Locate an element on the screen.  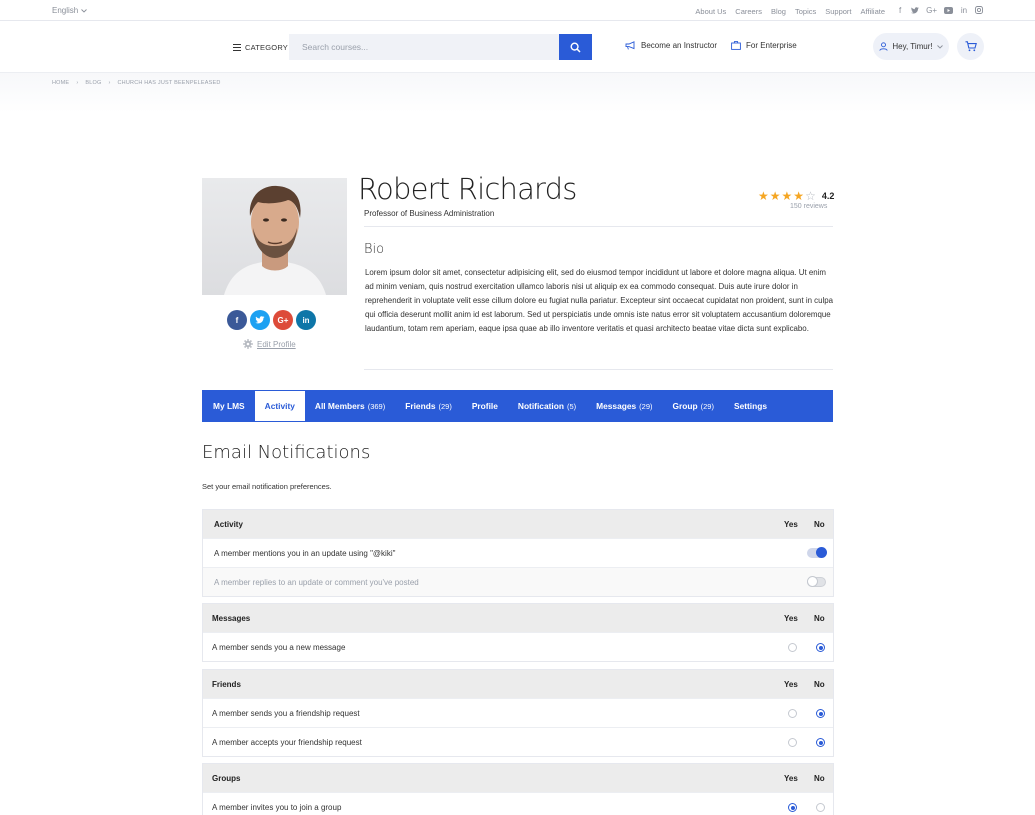
social-links: f G+ in is located at coordinates (939, 10).